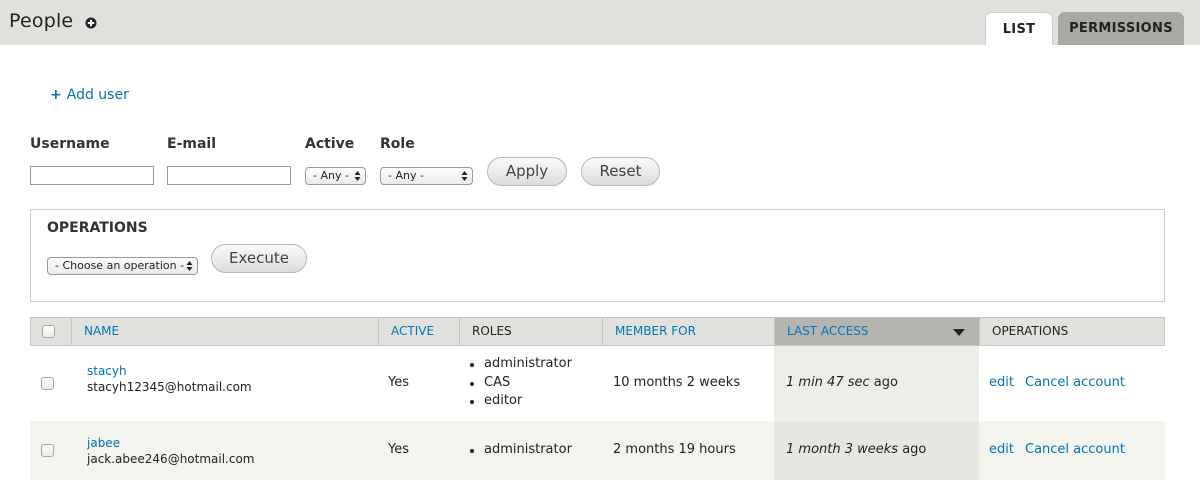  What do you see at coordinates (103, 443) in the screenshot?
I see `username-link: jabee` at bounding box center [103, 443].